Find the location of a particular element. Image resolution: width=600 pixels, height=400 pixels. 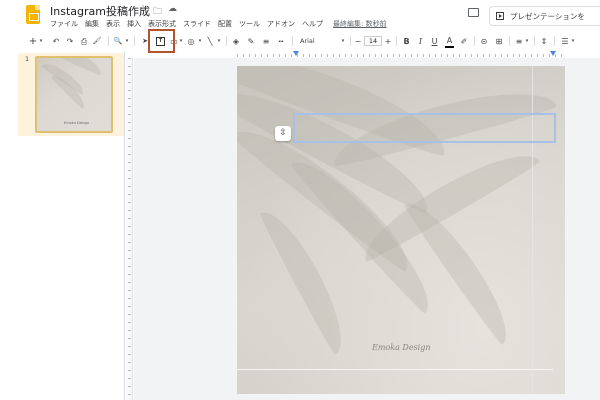

menu-help: ヘルプ is located at coordinates (312, 25).